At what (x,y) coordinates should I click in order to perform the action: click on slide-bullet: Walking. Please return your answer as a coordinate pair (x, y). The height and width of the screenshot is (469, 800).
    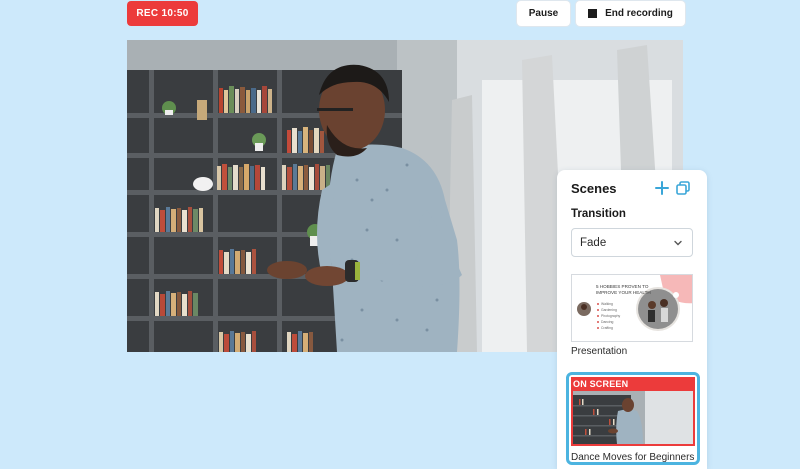
    Looking at the image, I should click on (607, 304).